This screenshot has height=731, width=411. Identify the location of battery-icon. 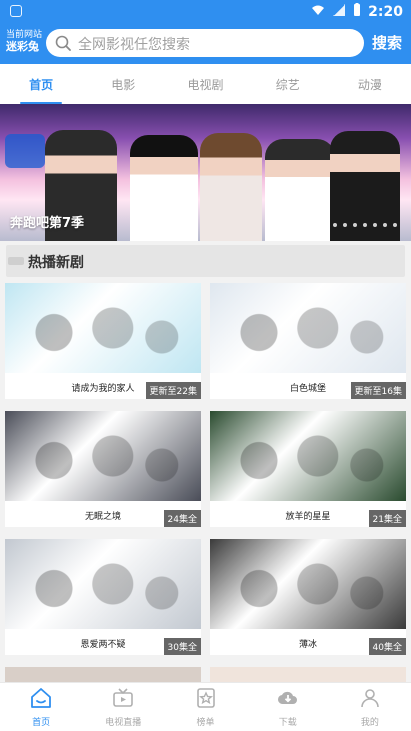
(357, 12).